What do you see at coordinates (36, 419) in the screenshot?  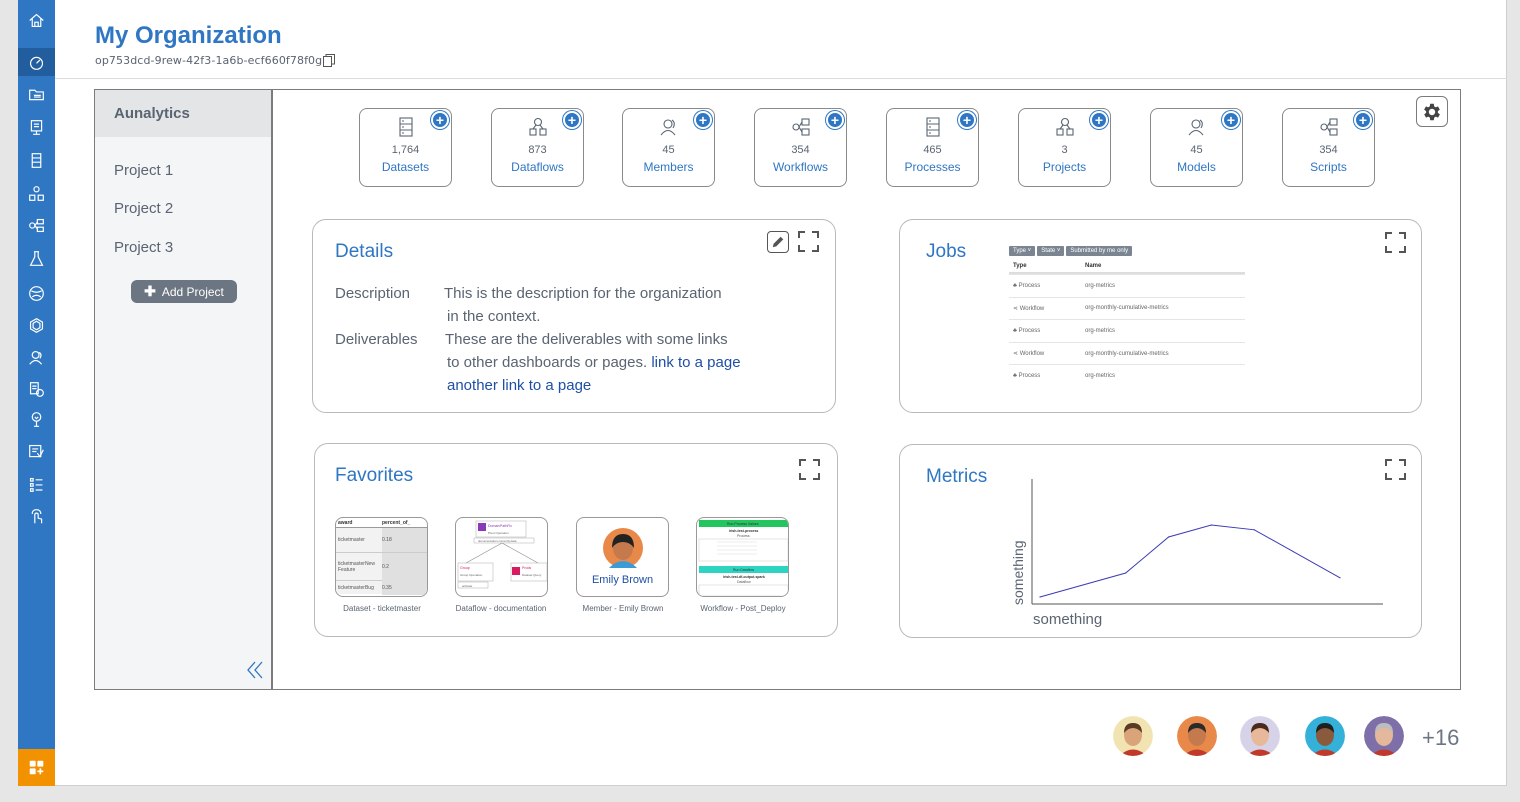 I see `tree-icon` at bounding box center [36, 419].